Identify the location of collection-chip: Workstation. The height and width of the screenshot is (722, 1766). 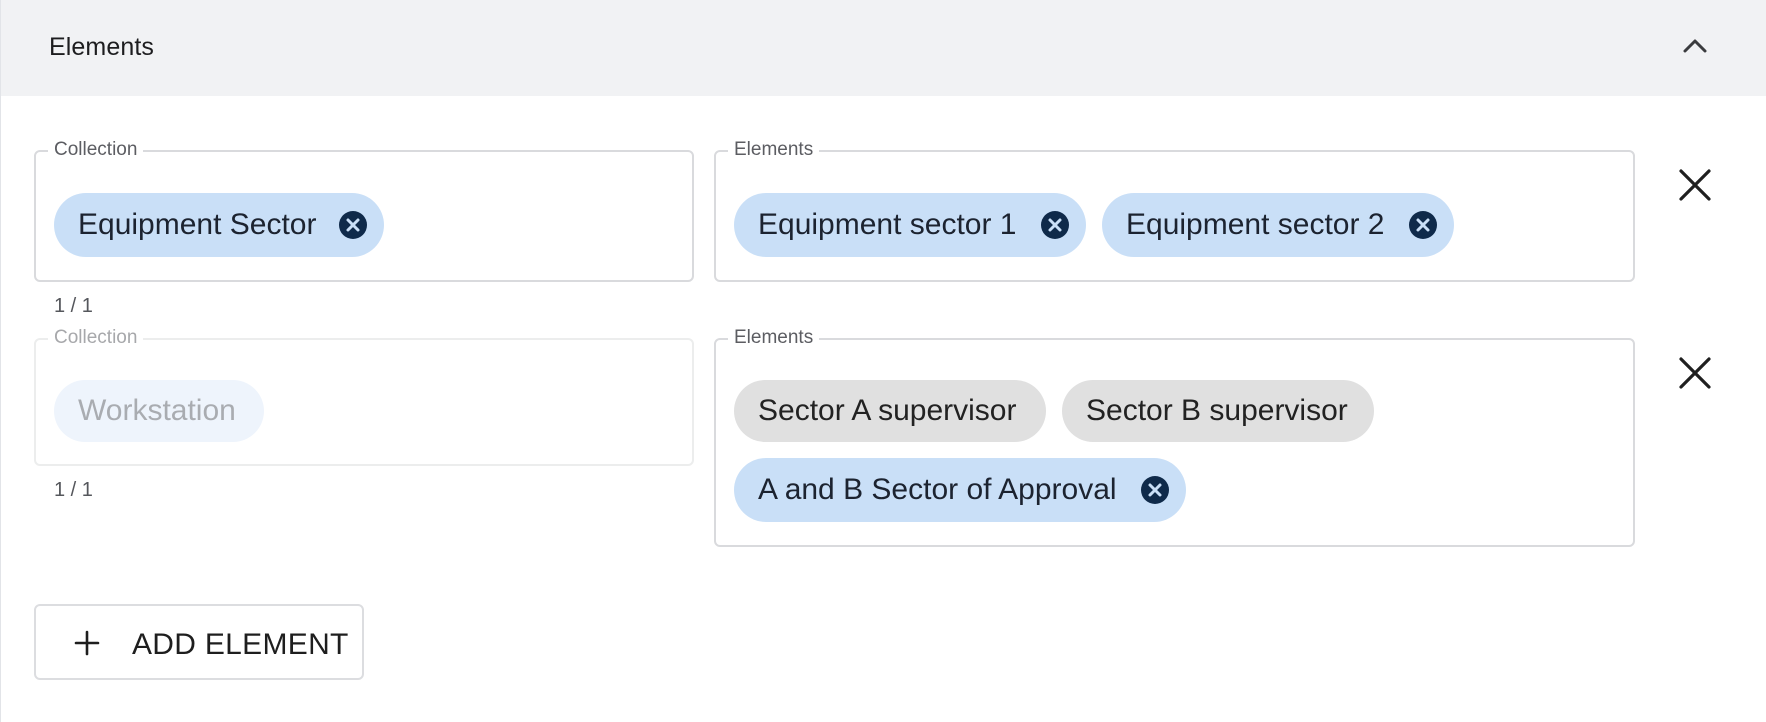
(159, 411).